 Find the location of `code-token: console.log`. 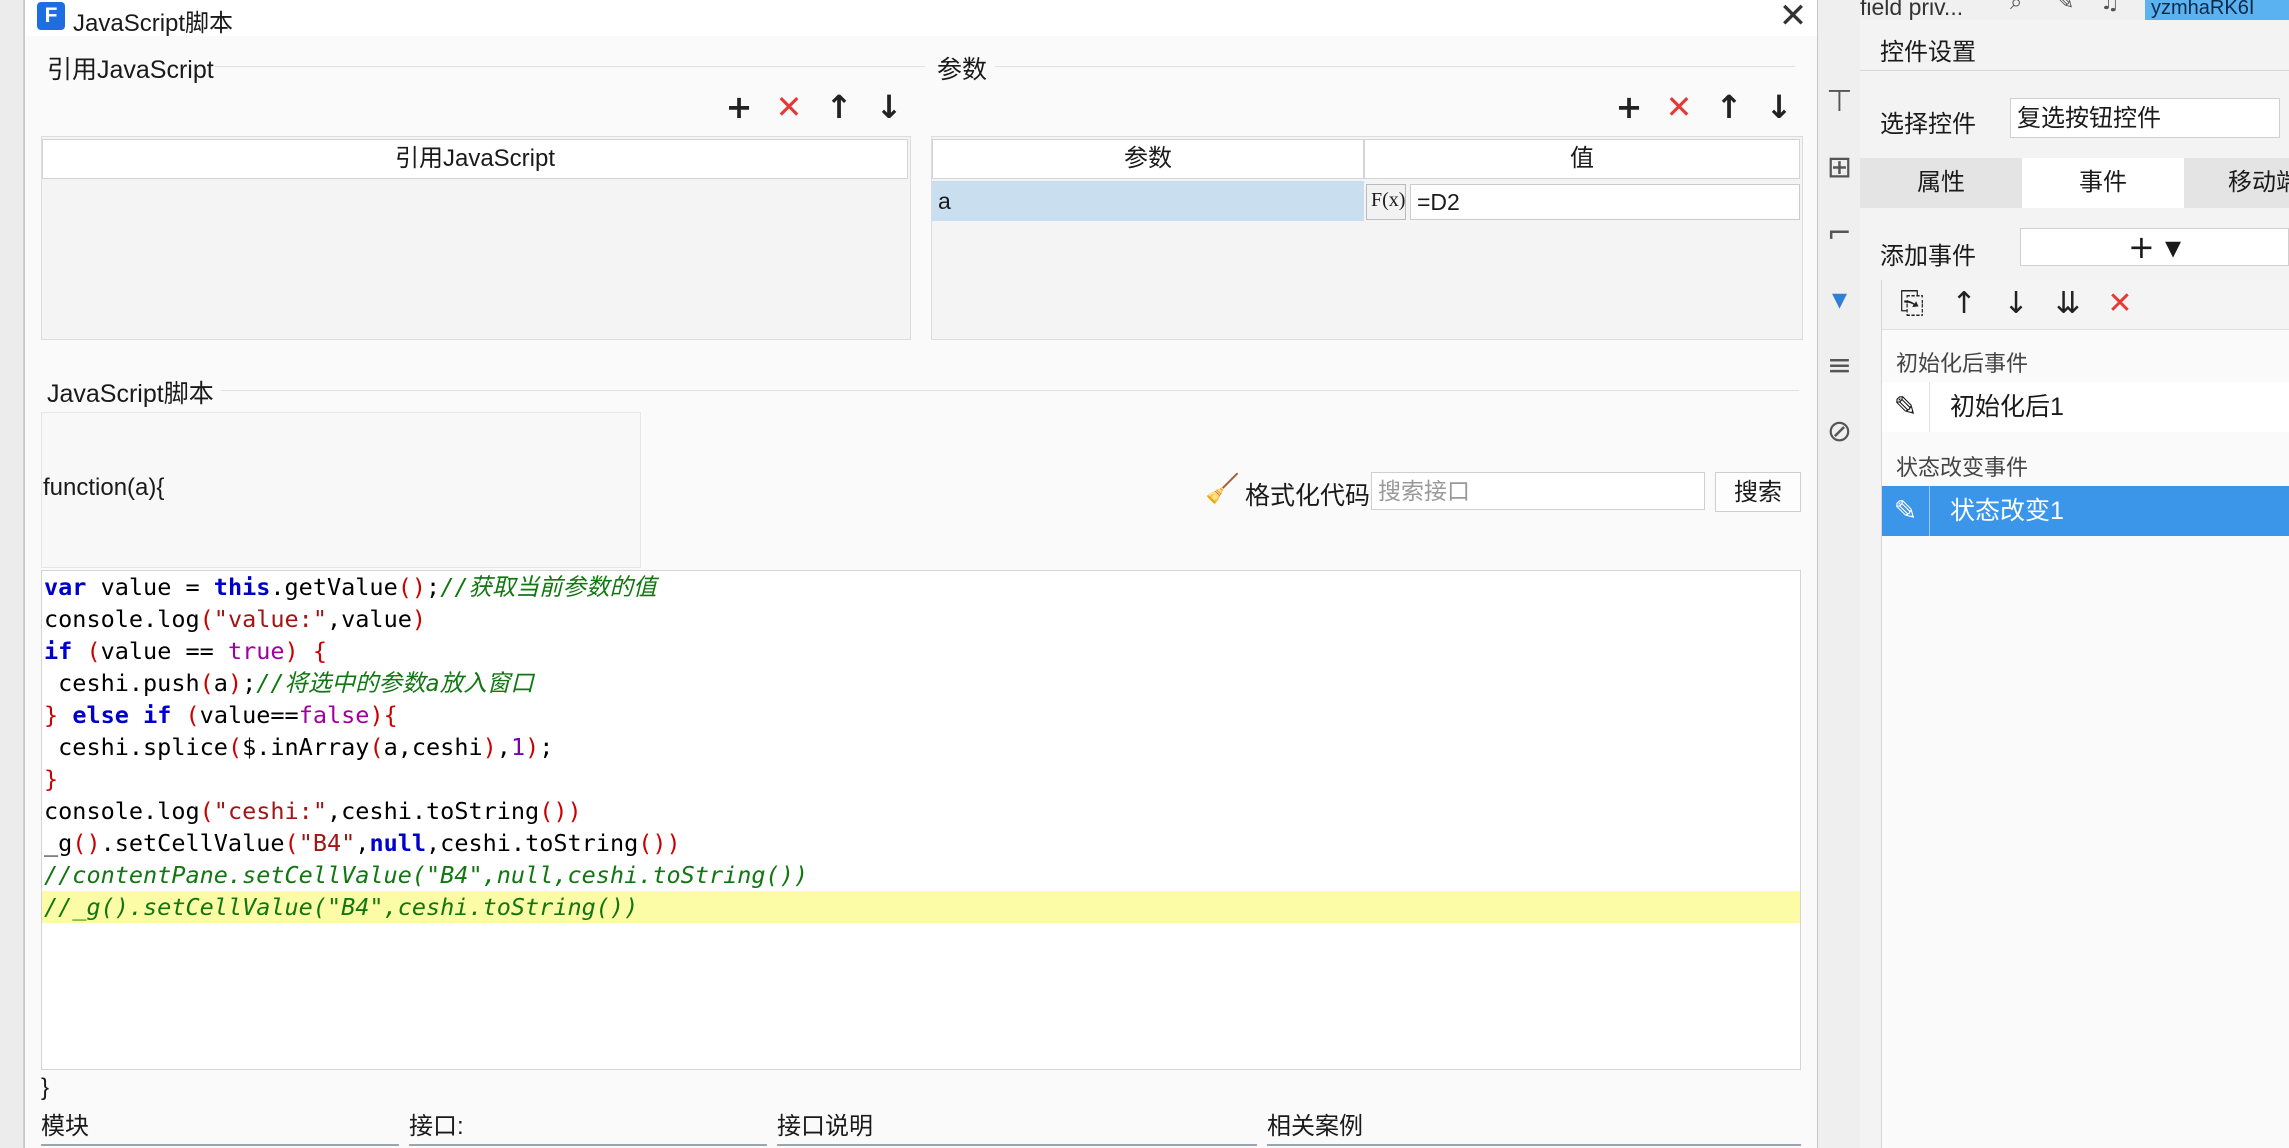

code-token: console.log is located at coordinates (122, 811).